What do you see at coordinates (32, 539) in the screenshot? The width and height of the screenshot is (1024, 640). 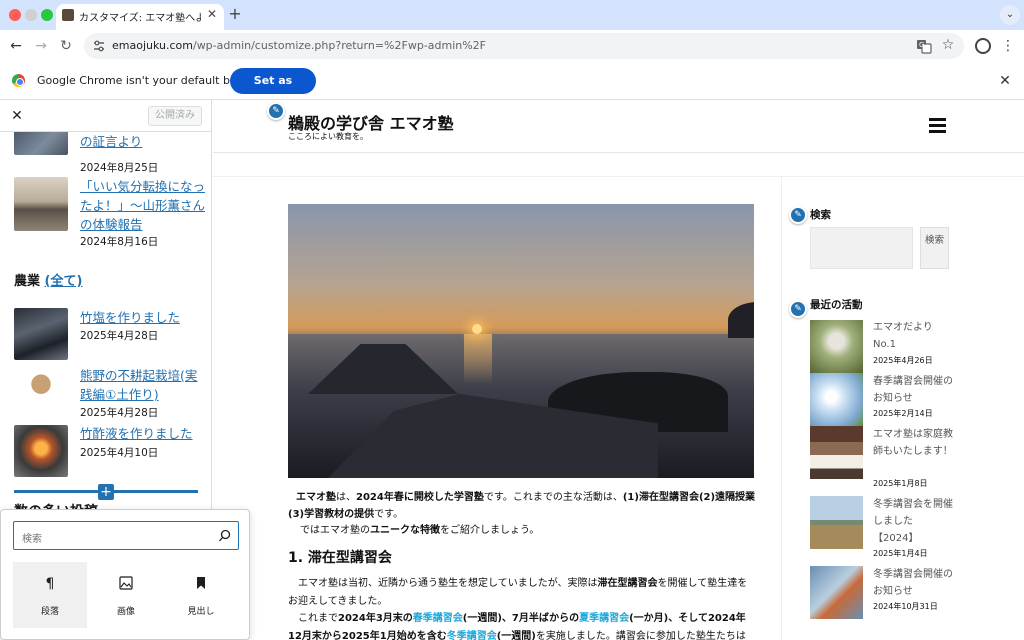 I see `block-search-placeholder: 検索` at bounding box center [32, 539].